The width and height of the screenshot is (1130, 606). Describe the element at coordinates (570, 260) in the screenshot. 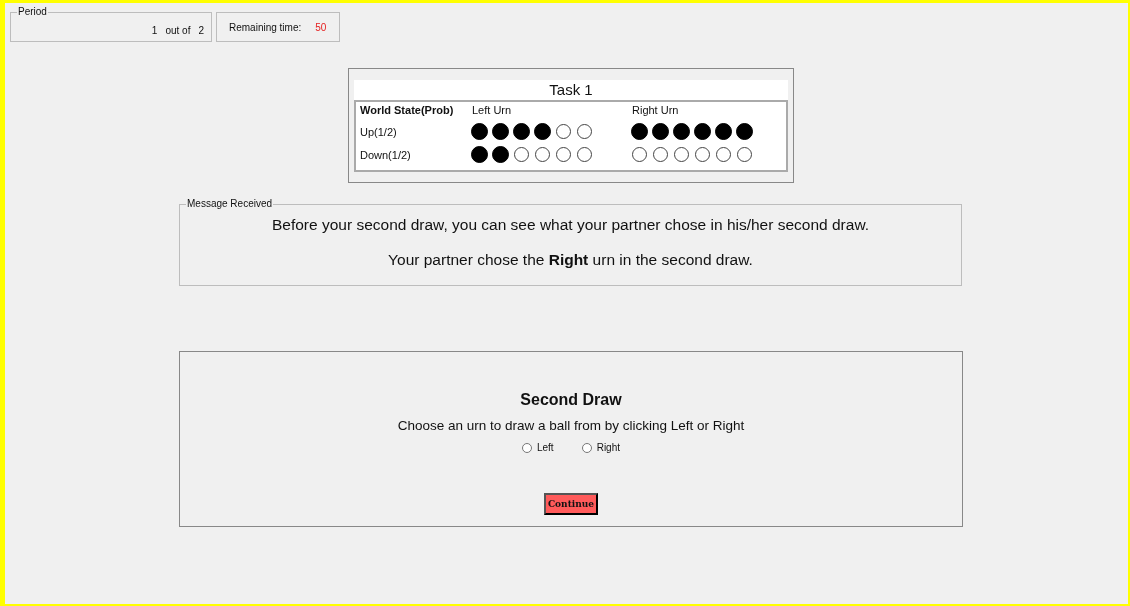

I see `message-text: Your partner chose the Right urn in the second draw.` at that location.